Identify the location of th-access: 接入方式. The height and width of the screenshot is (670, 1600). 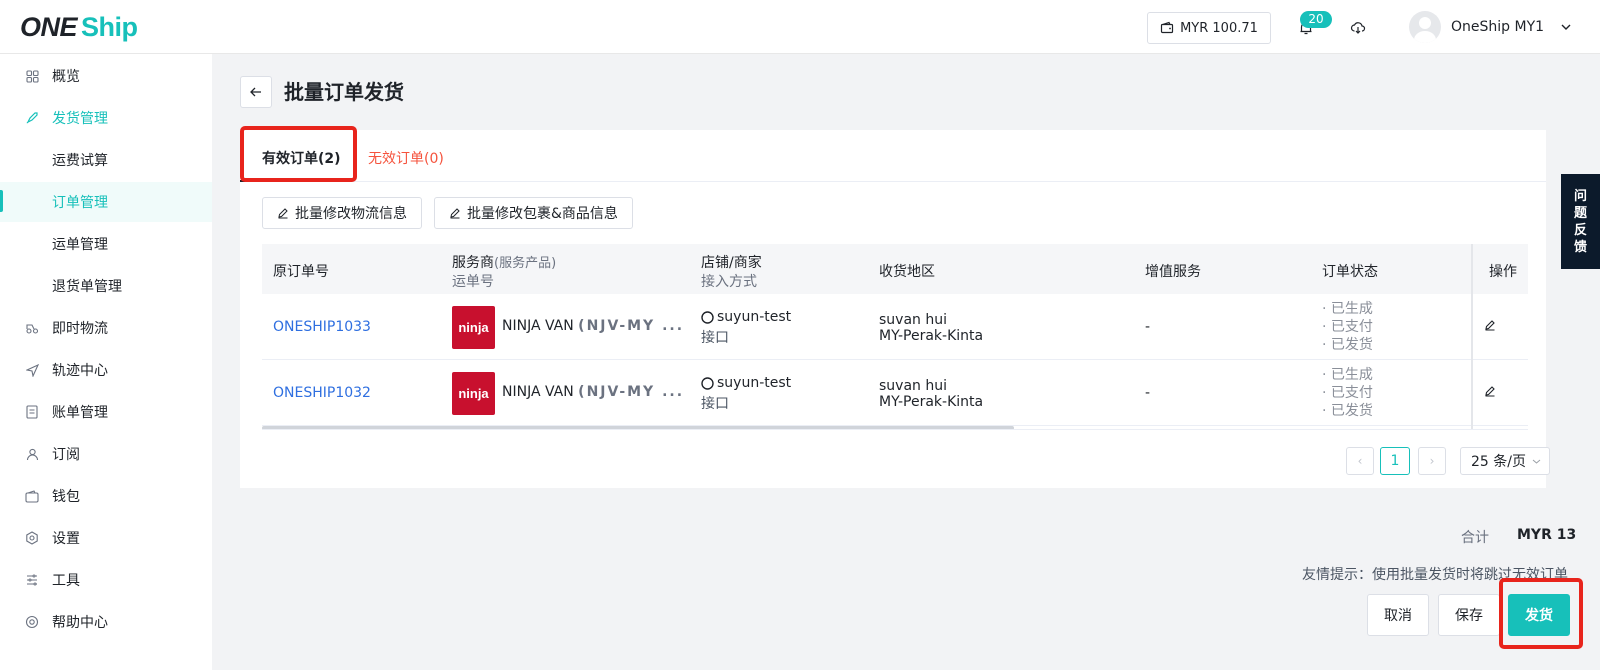
(729, 282).